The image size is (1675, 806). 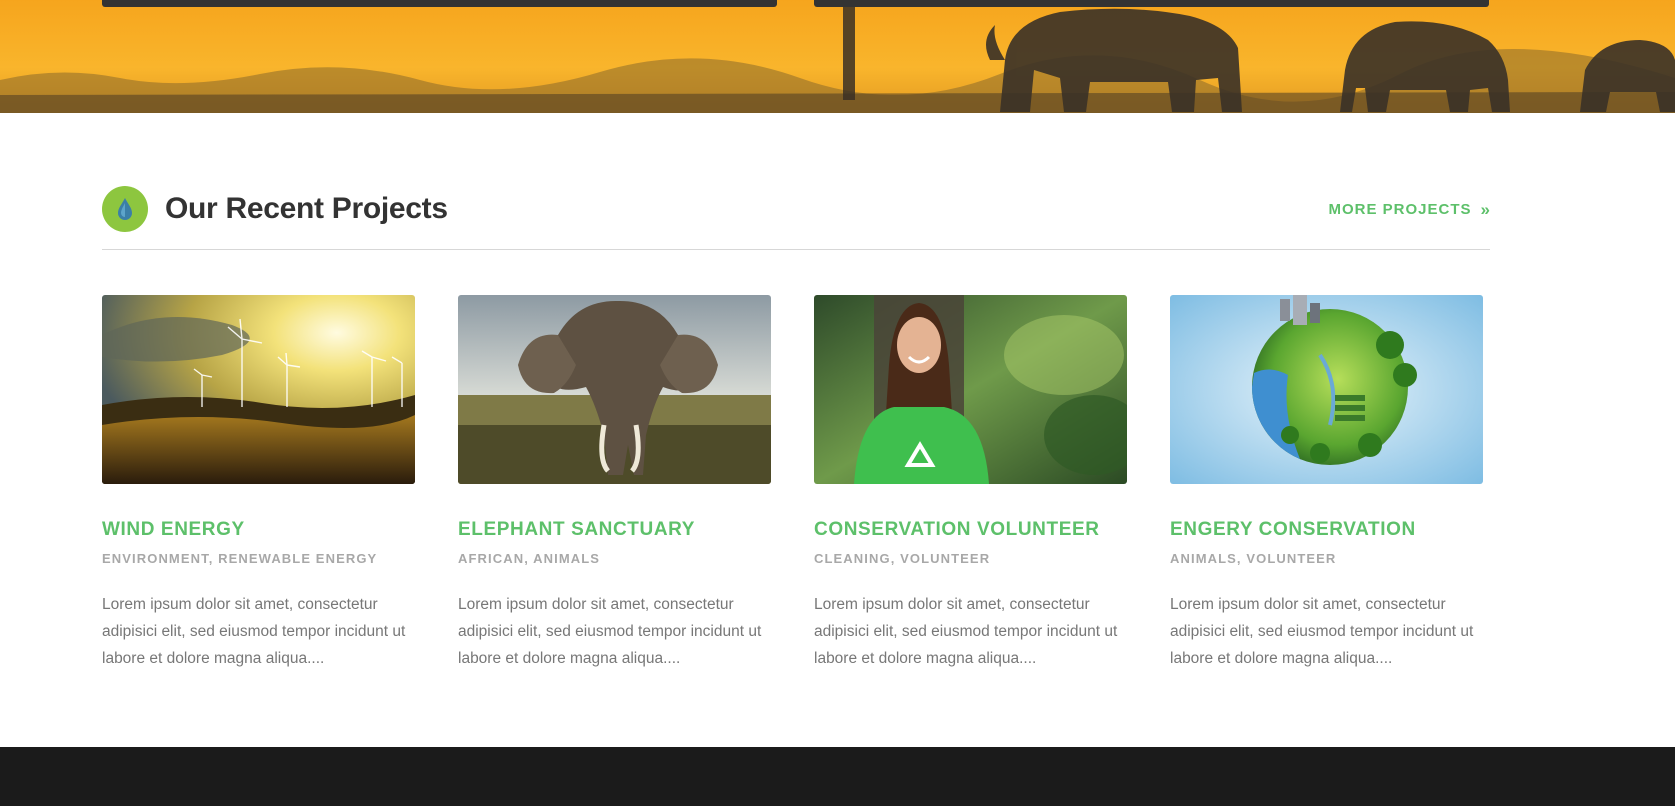 I want to click on savanna-elephants-silhouette-image, so click(x=837, y=56).